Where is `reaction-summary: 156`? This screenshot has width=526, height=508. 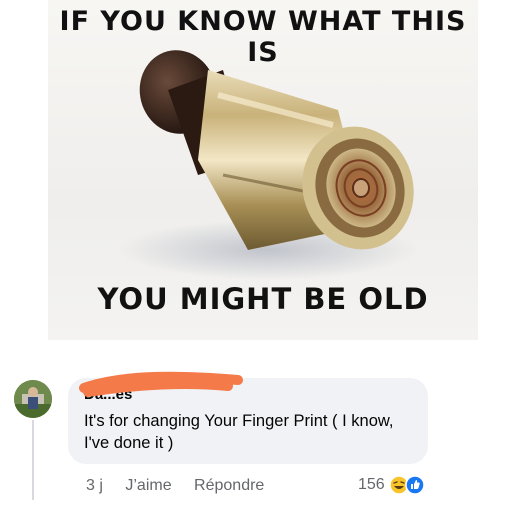 reaction-summary: 156 is located at coordinates (391, 485).